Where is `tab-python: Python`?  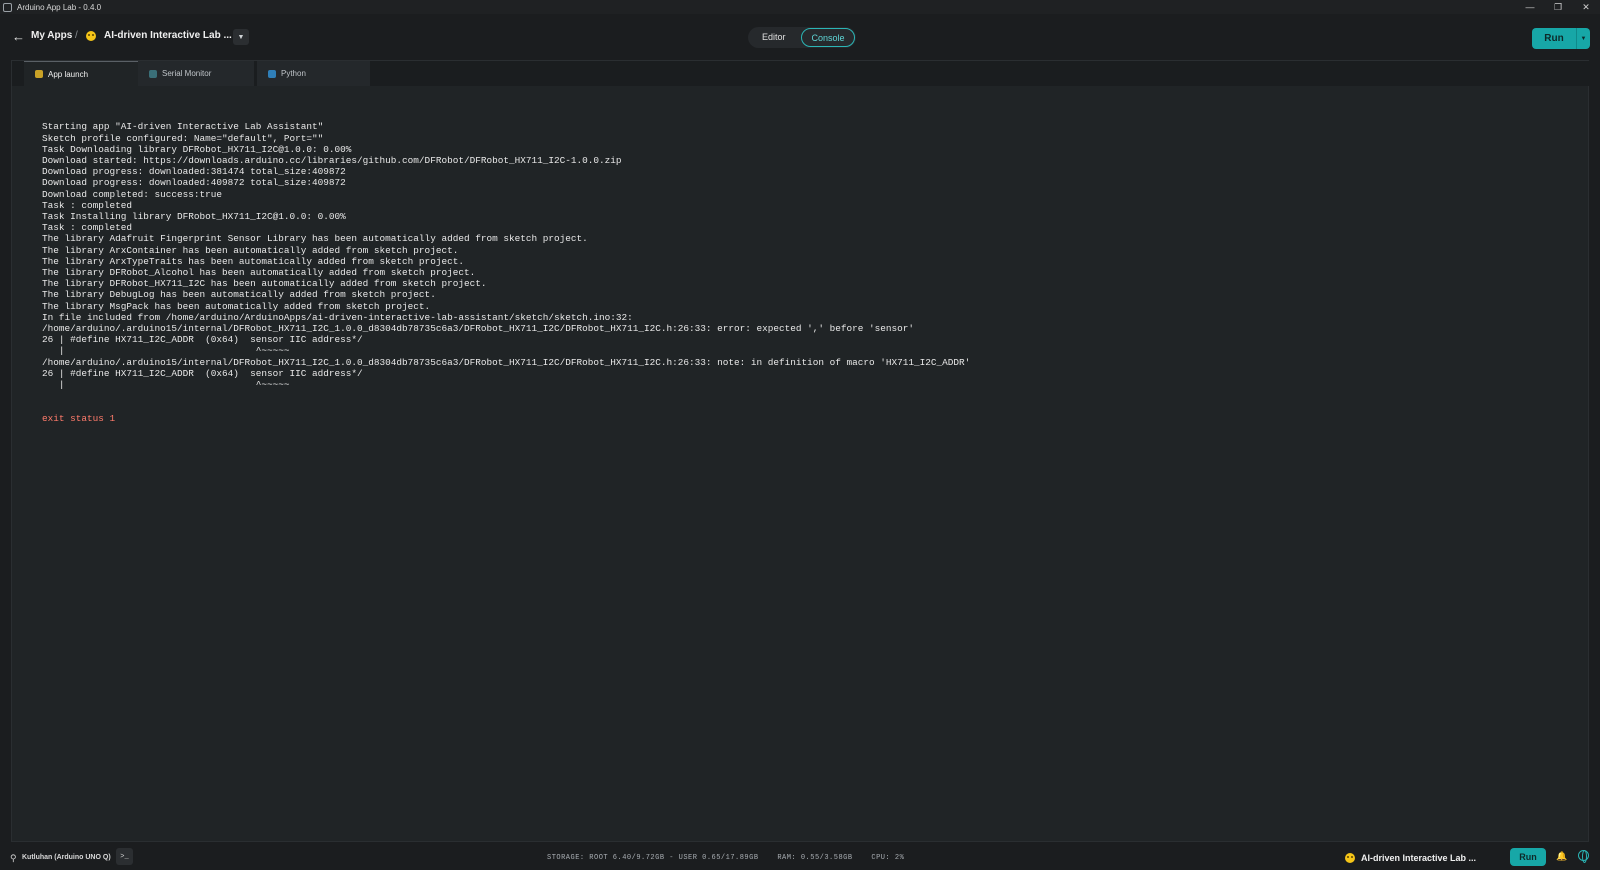
tab-python: Python is located at coordinates (313, 73).